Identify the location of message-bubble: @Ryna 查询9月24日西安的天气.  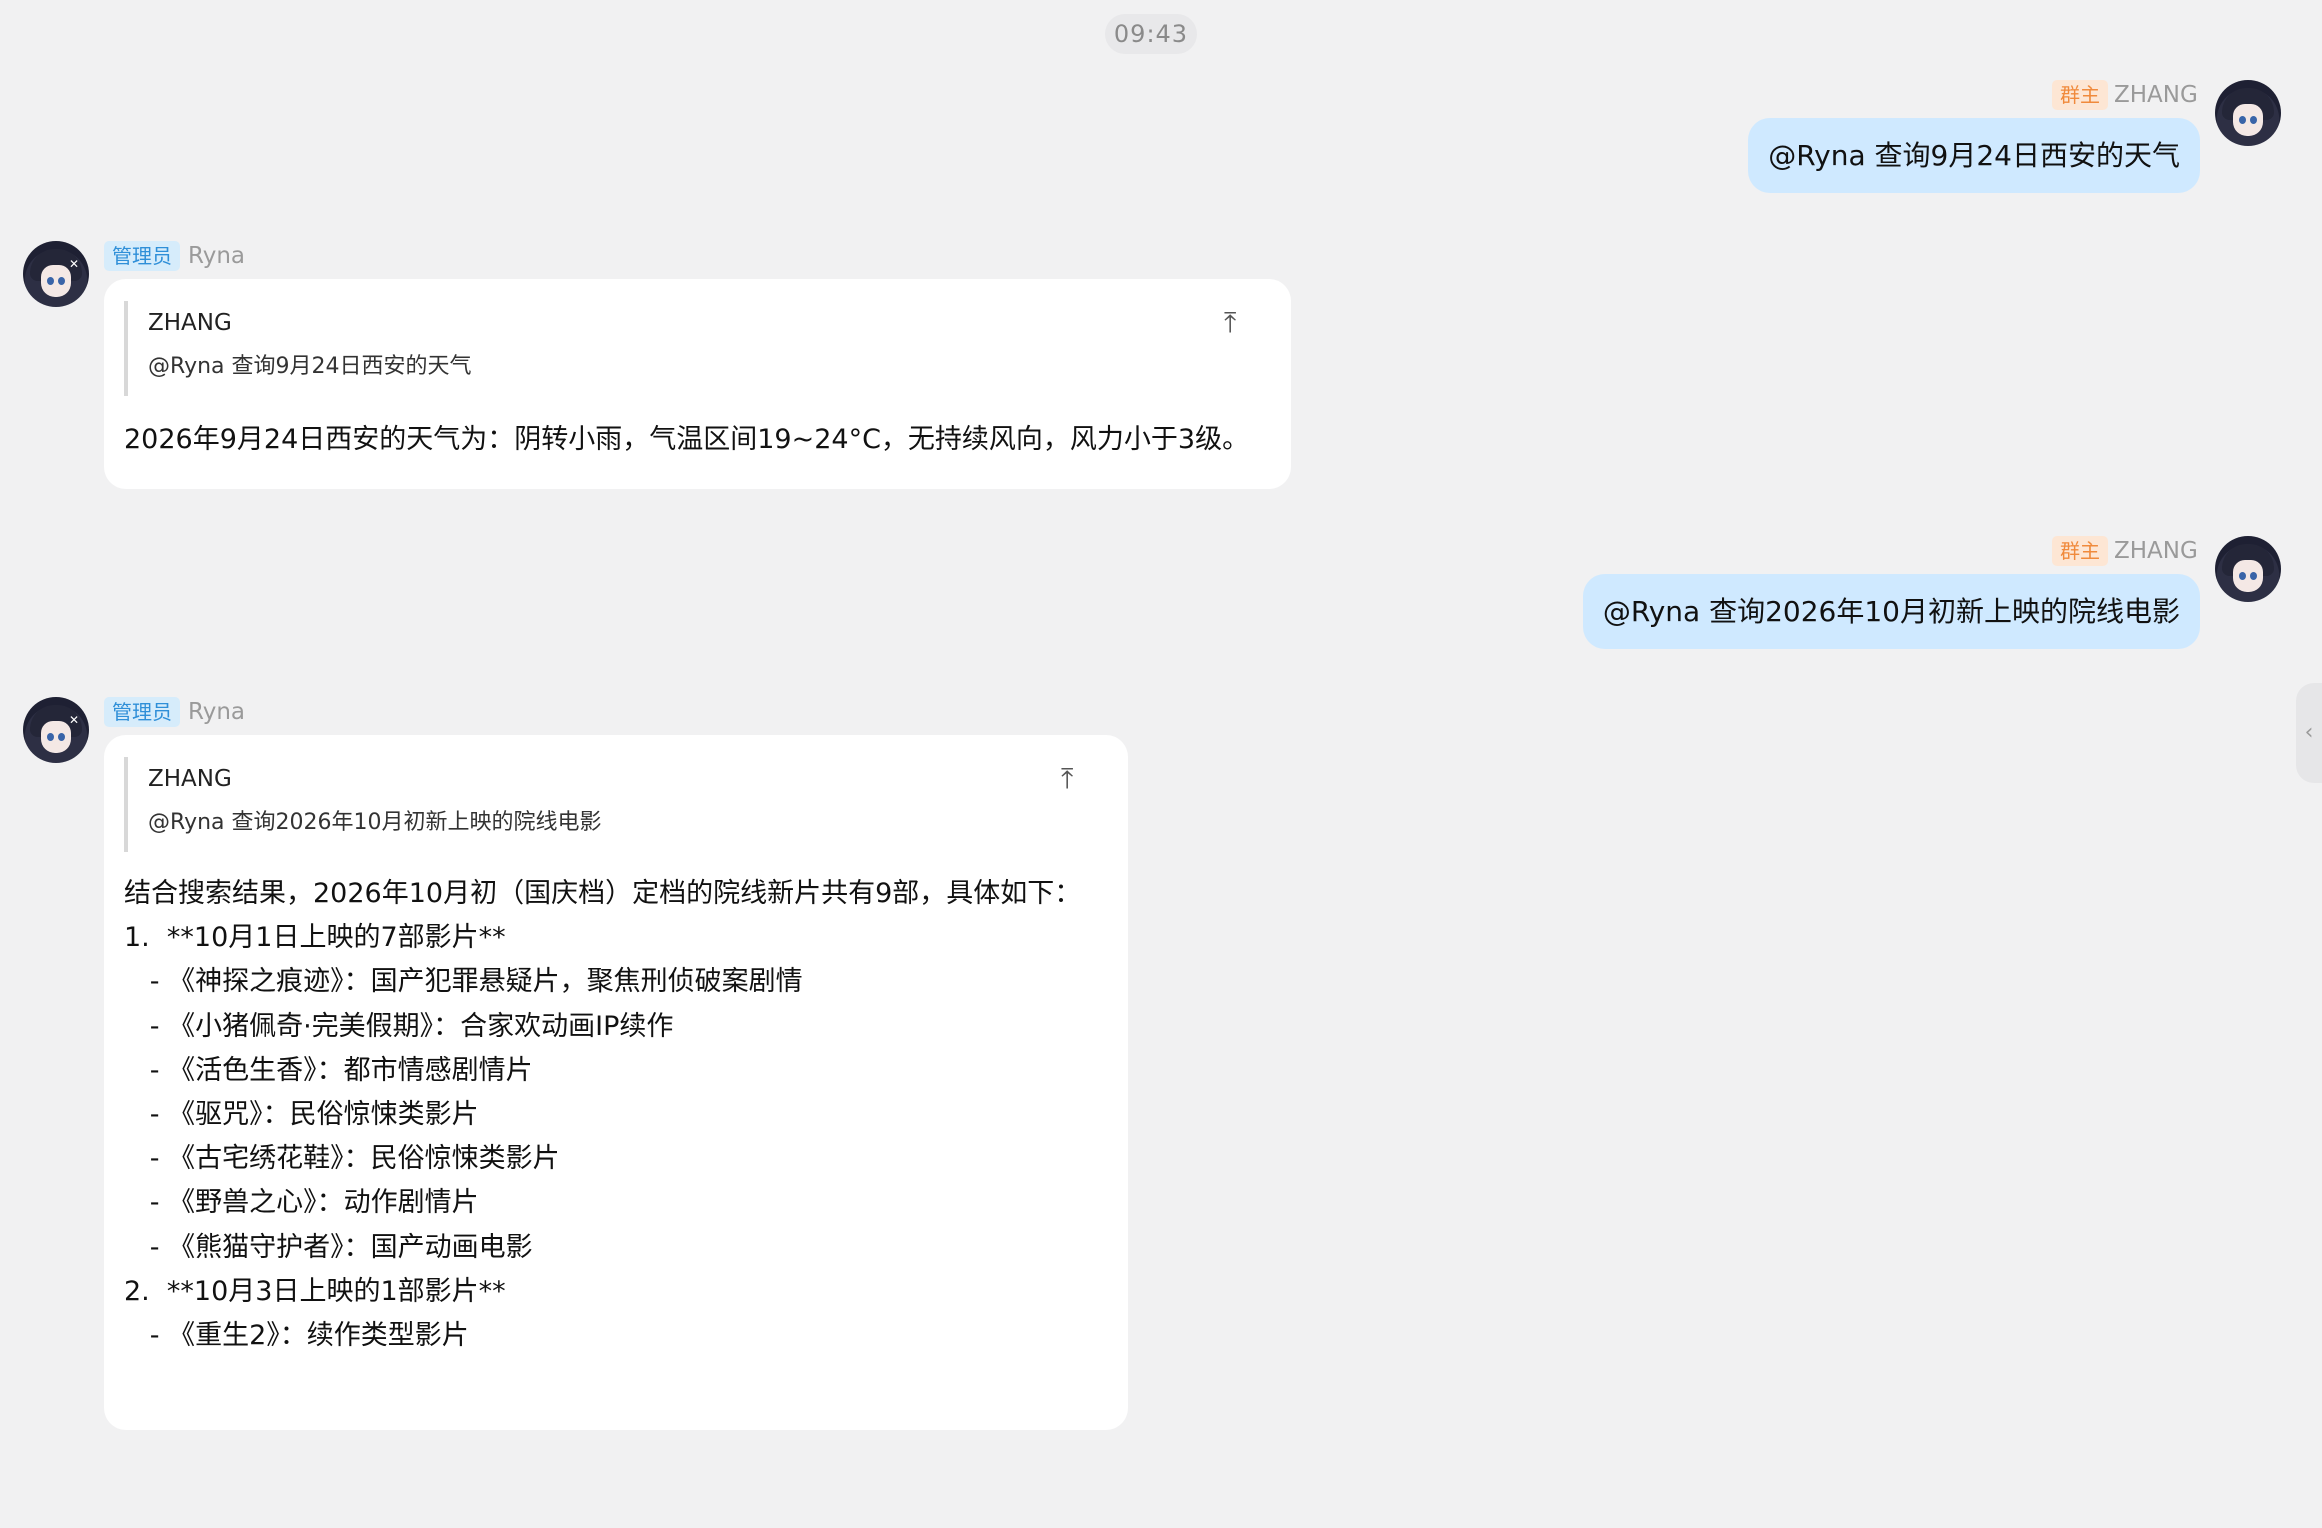
(1974, 155).